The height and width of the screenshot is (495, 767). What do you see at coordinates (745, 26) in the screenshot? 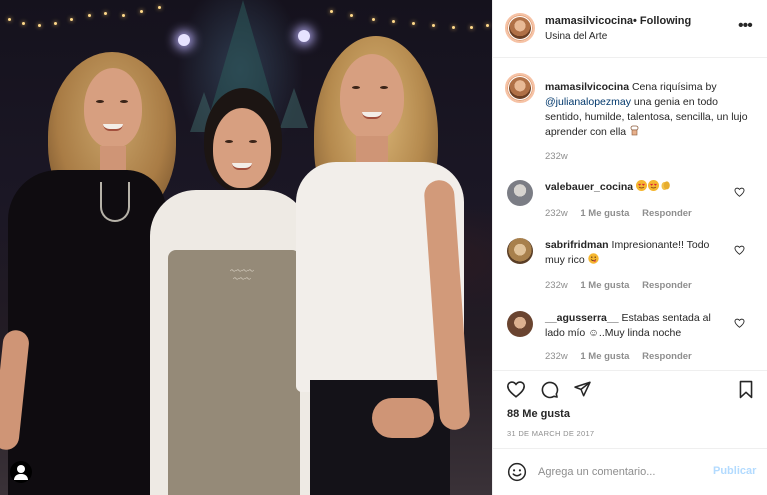
I see `more-horizontal-icon: •••` at bounding box center [745, 26].